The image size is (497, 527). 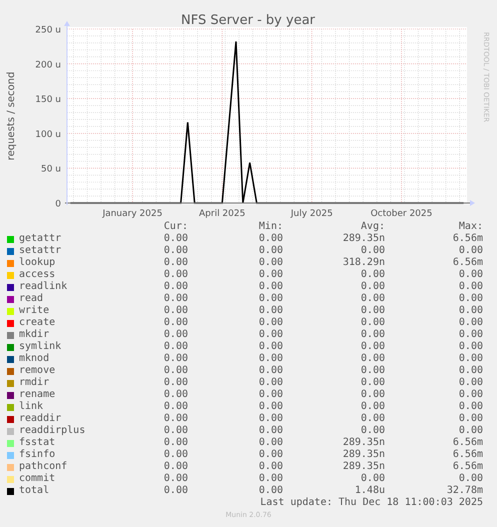 I want to click on column-header: Avg:, so click(x=372, y=227).